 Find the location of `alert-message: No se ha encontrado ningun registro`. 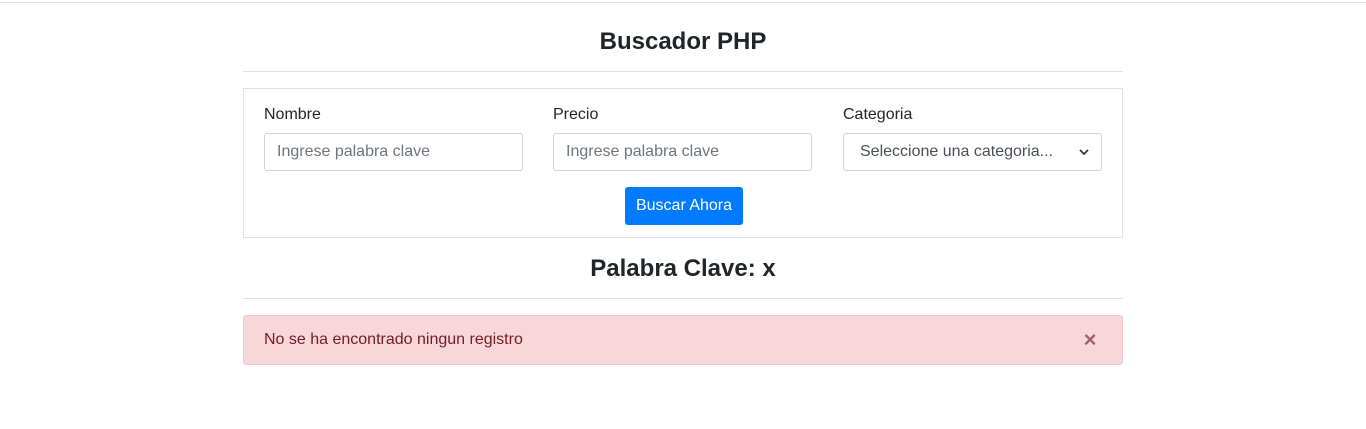

alert-message: No se ha encontrado ningun registro is located at coordinates (393, 339).